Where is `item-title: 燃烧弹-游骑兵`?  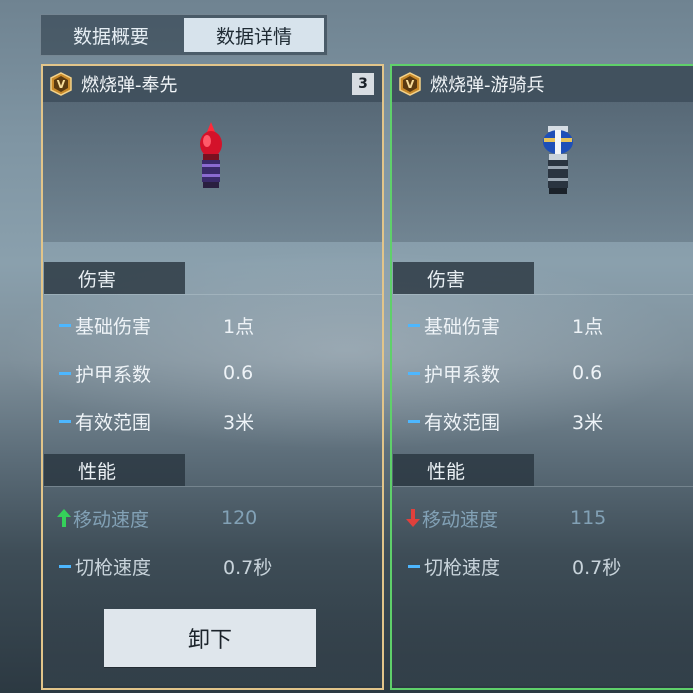
item-title: 燃烧弹-游骑兵 is located at coordinates (487, 85).